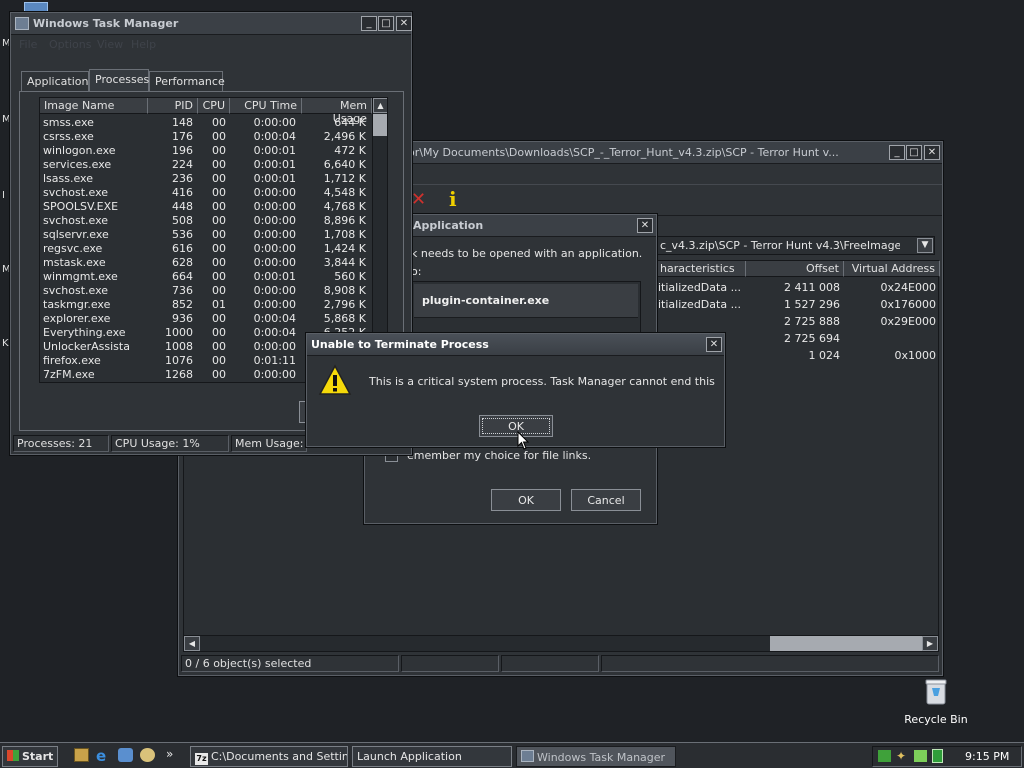  What do you see at coordinates (205, 319) in the screenshot?
I see `process-row: explorer.exe 936 00 0:00:04 5,868 K` at bounding box center [205, 319].